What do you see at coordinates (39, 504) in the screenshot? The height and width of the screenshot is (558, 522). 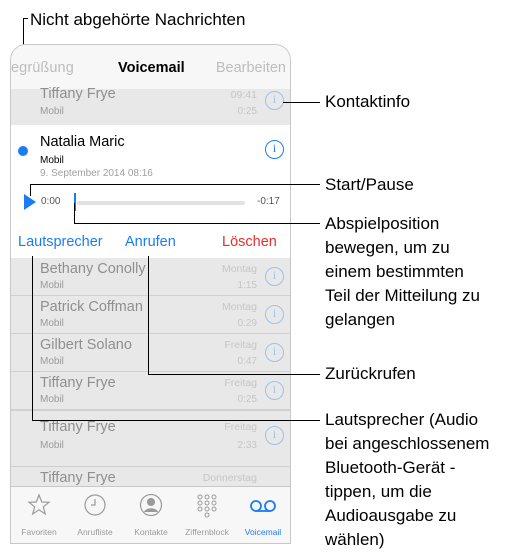 I see `star-icon` at bounding box center [39, 504].